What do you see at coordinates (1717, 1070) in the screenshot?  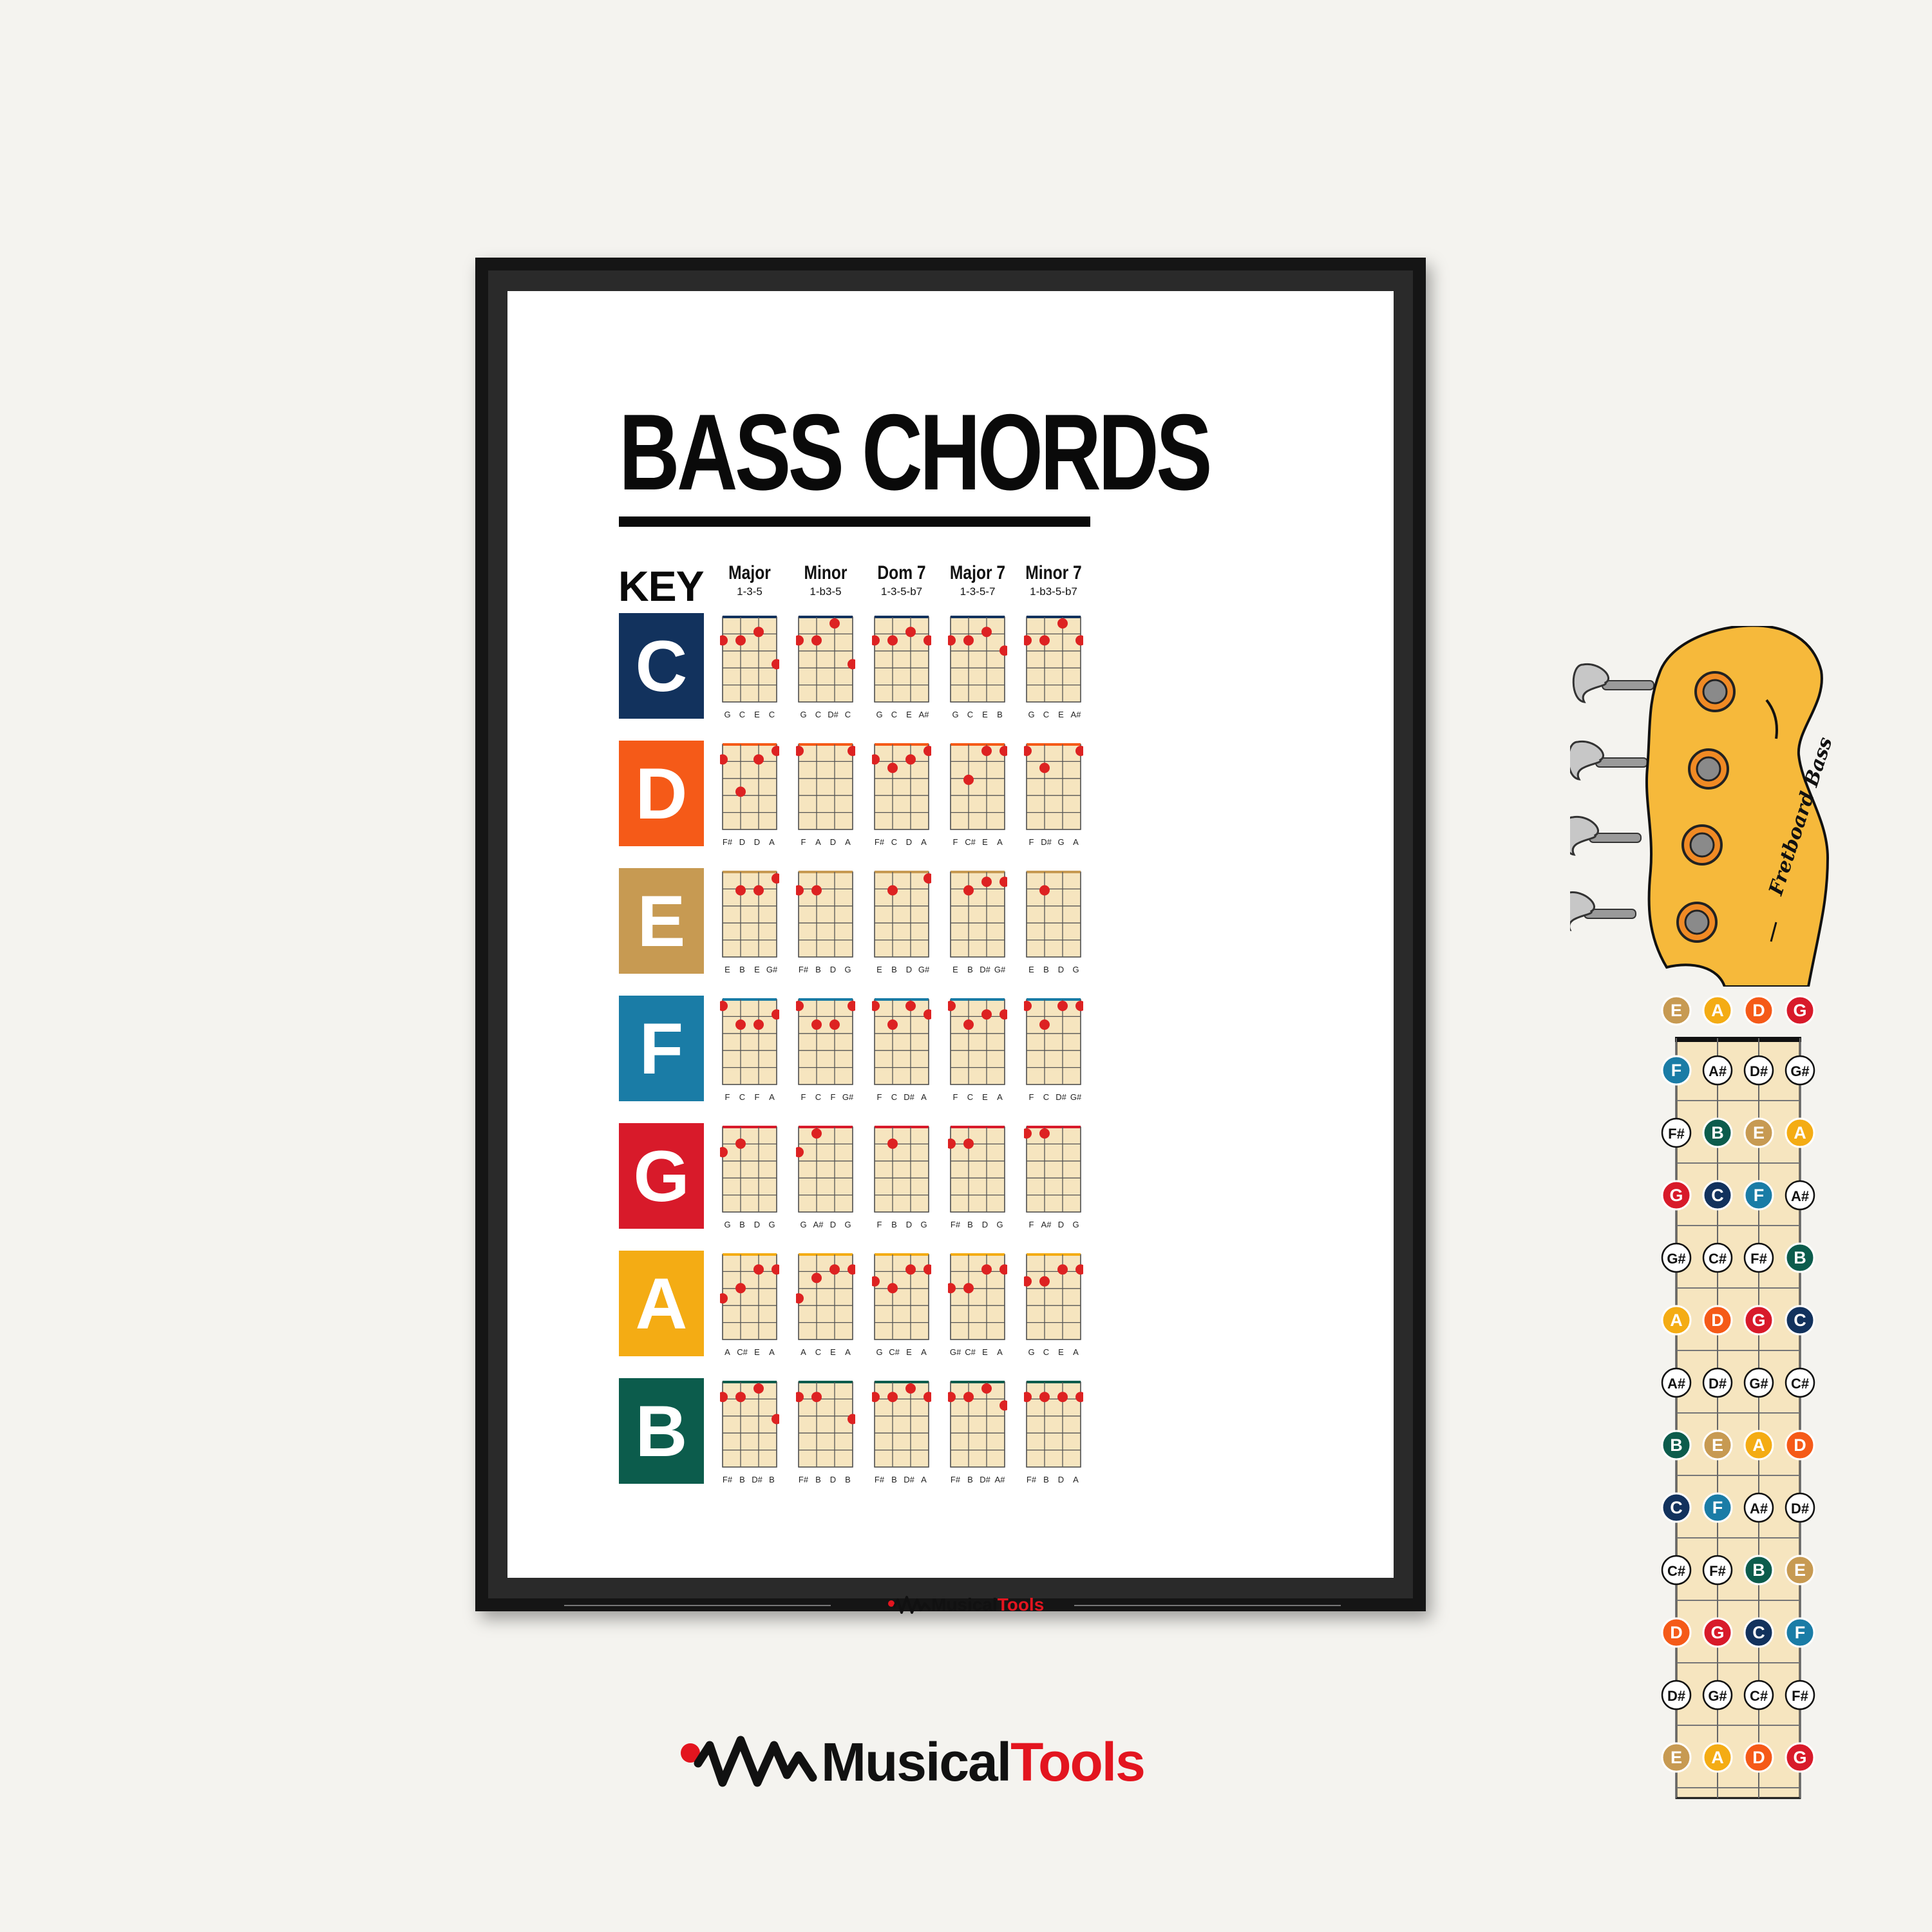 I see `fret-note: A#` at bounding box center [1717, 1070].